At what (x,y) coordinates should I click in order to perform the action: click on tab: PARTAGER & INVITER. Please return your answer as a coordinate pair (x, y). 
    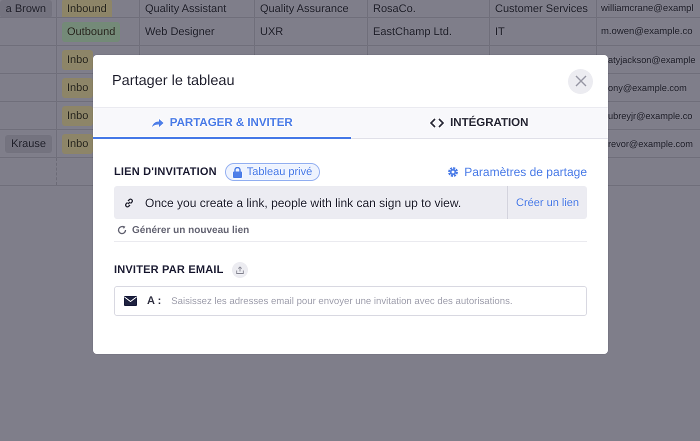
    Looking at the image, I should click on (221, 123).